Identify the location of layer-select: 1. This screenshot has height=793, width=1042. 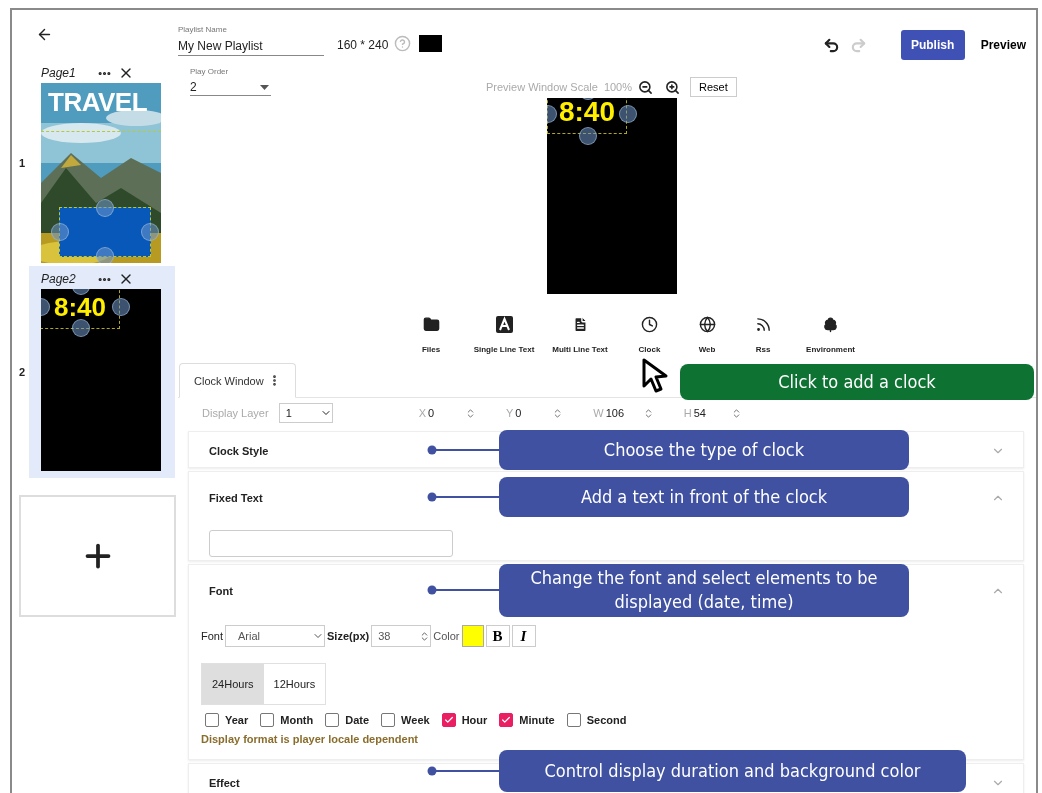
(305, 413).